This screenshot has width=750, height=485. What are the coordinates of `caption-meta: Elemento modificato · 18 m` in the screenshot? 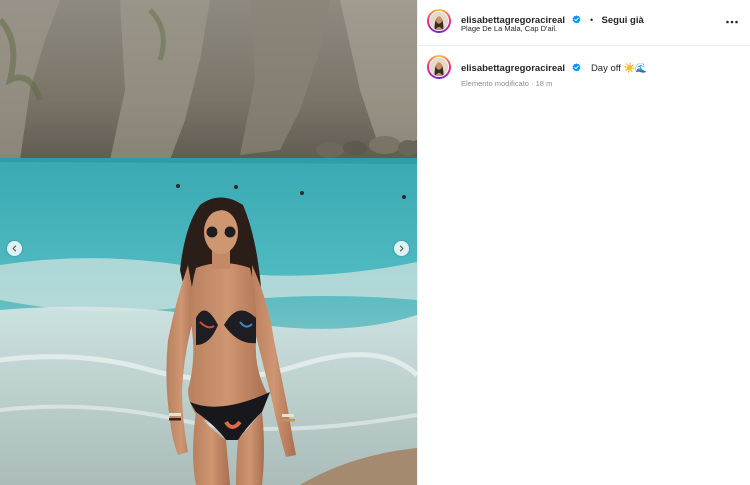 It's located at (506, 83).